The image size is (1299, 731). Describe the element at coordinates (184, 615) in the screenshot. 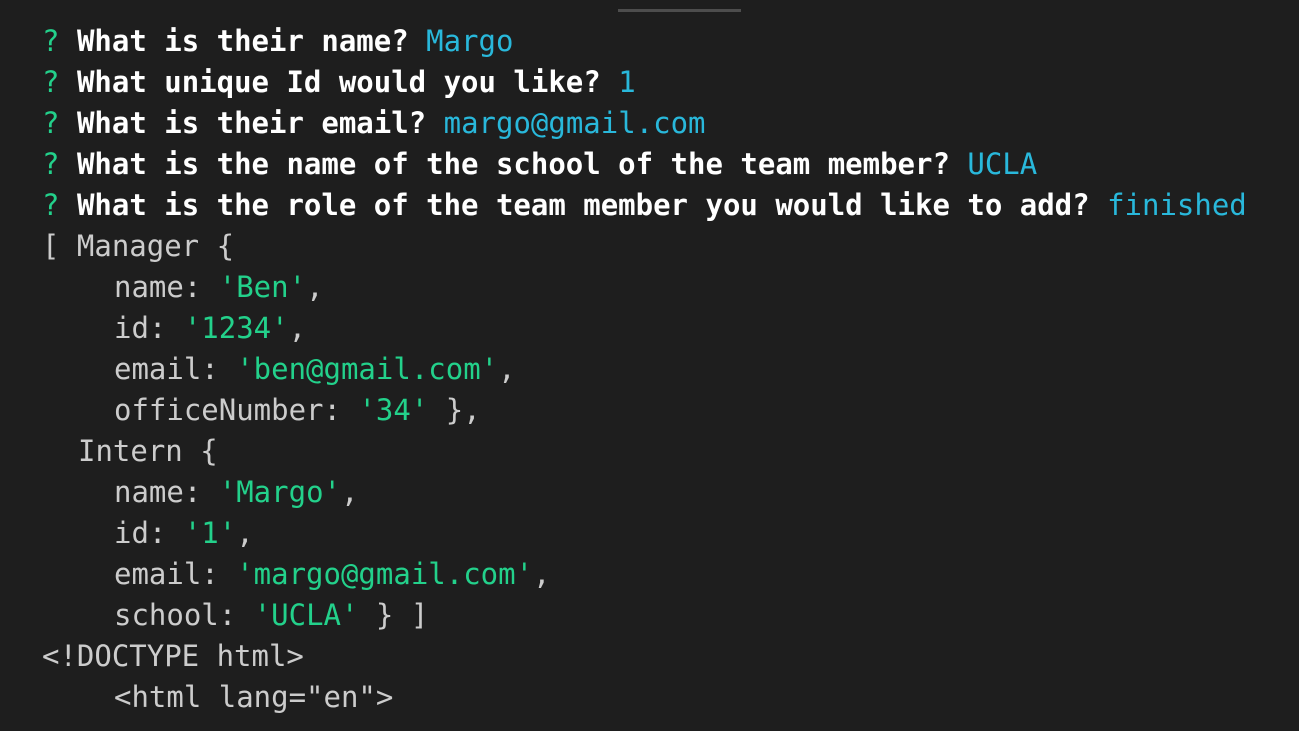

I see `intern-school-key: school:` at that location.